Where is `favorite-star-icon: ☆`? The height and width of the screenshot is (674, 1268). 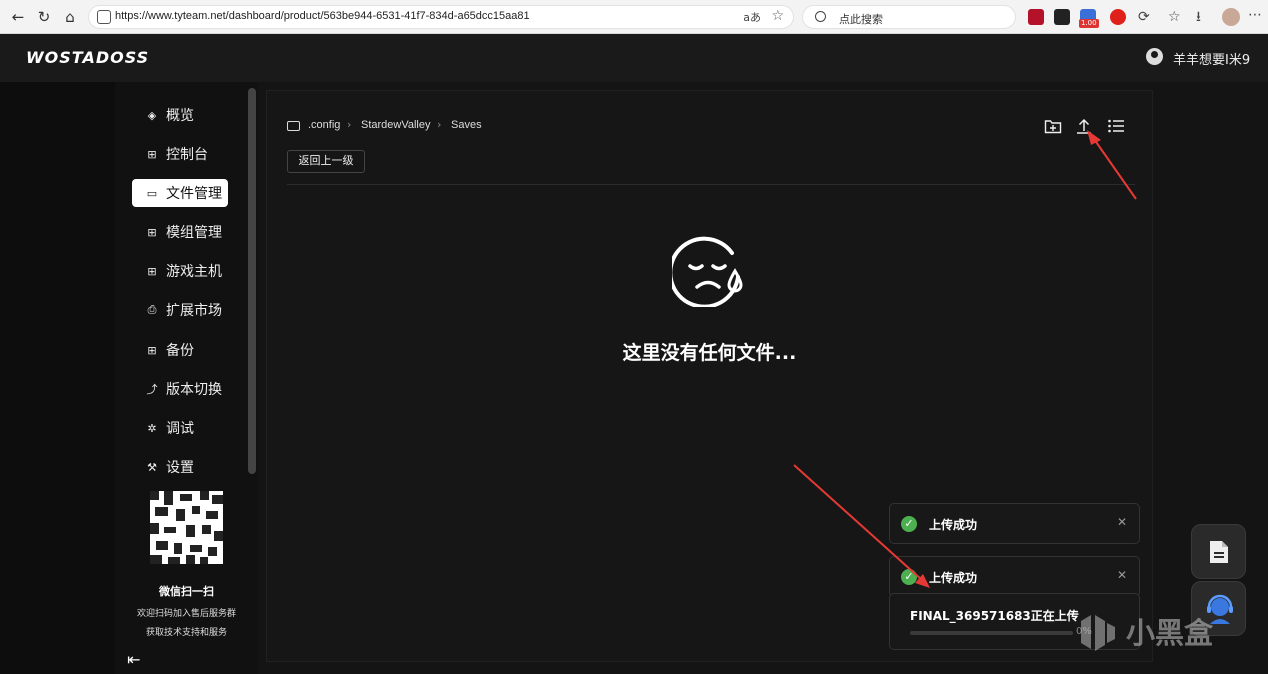
favorite-star-icon: ☆ is located at coordinates (777, 16).